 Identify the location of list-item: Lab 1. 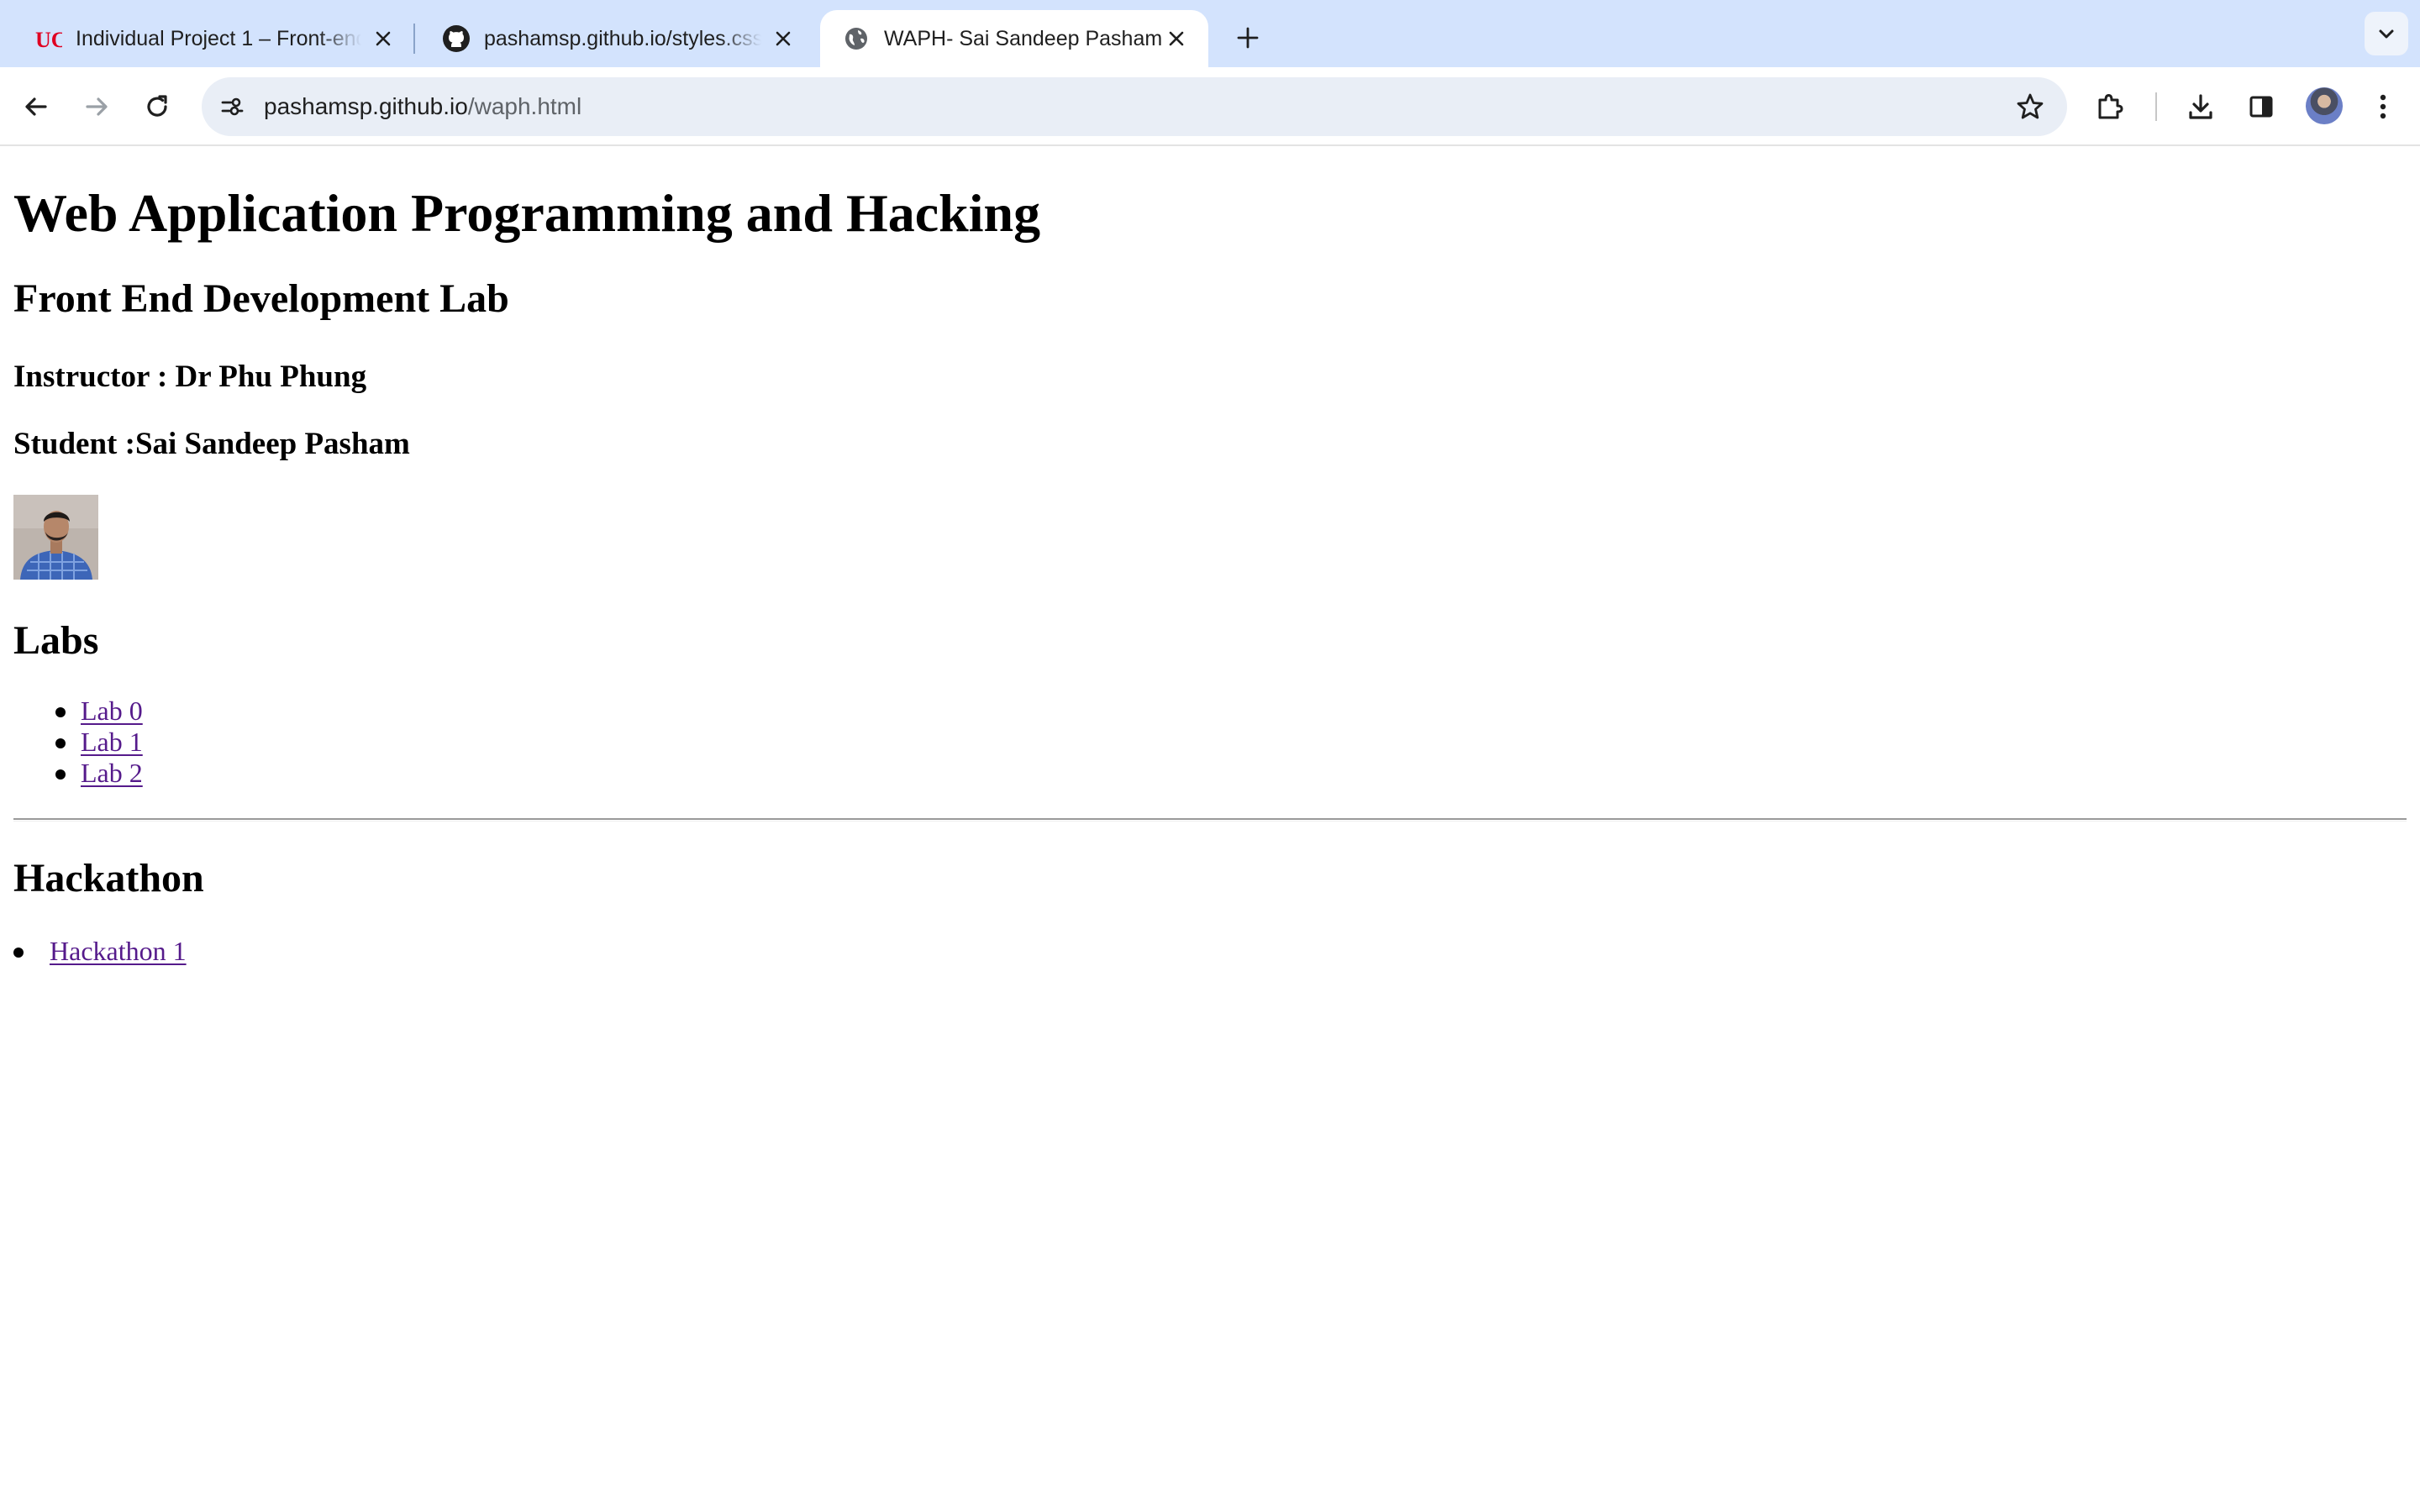
(95, 742).